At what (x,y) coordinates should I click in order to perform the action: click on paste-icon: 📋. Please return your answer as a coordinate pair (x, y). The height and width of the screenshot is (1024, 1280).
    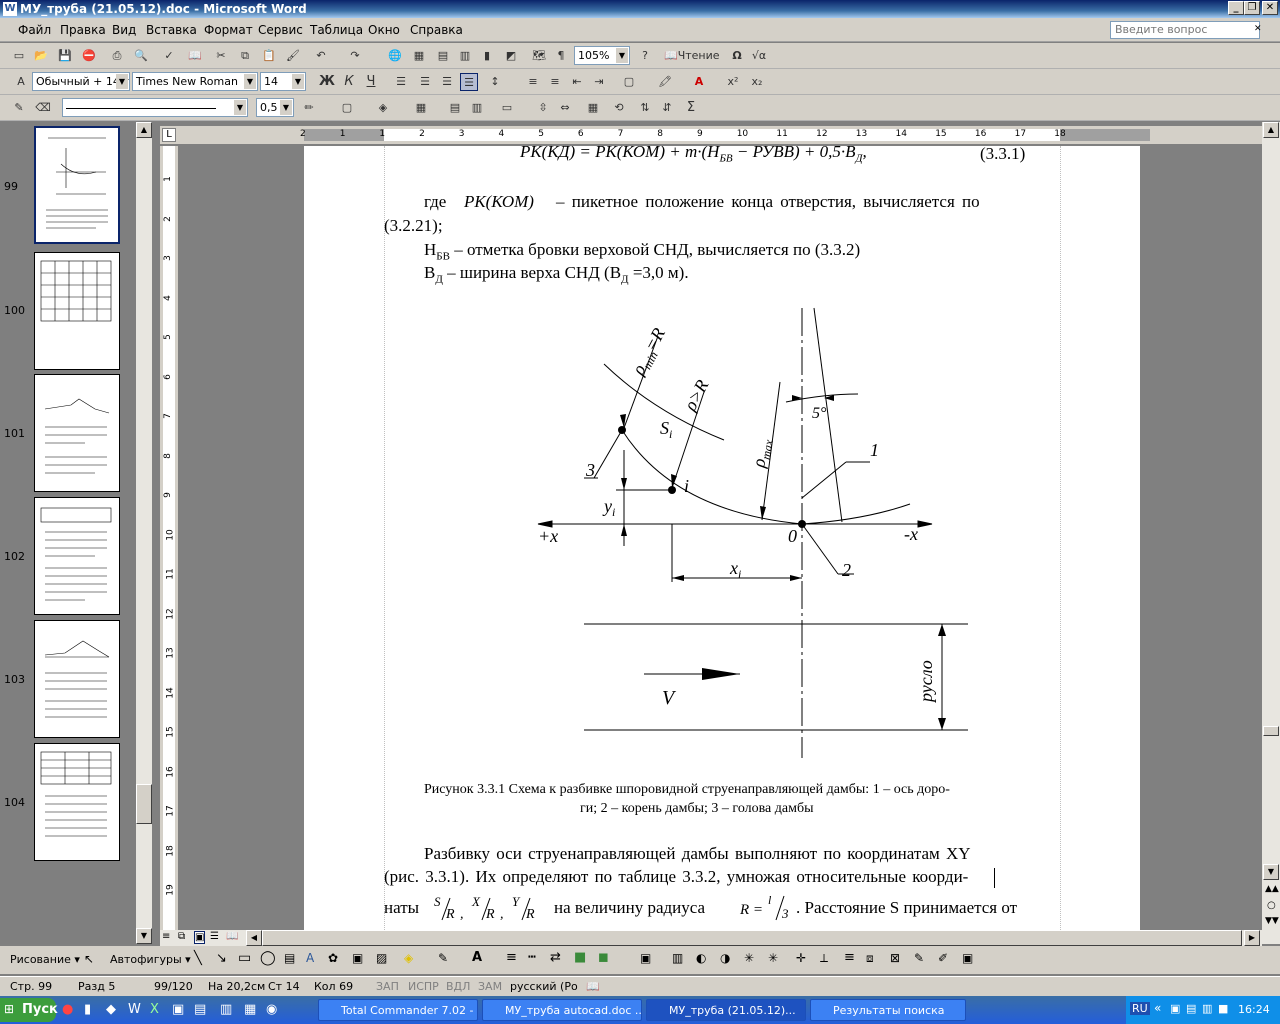
    Looking at the image, I should click on (269, 56).